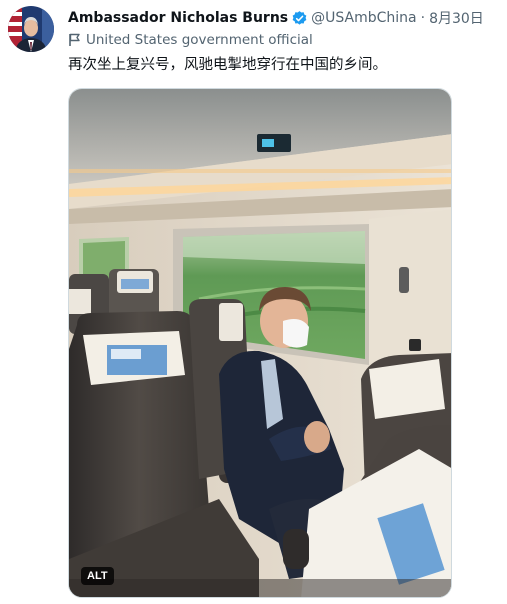  Describe the element at coordinates (299, 18) in the screenshot. I see `verified-badge-icon` at that location.